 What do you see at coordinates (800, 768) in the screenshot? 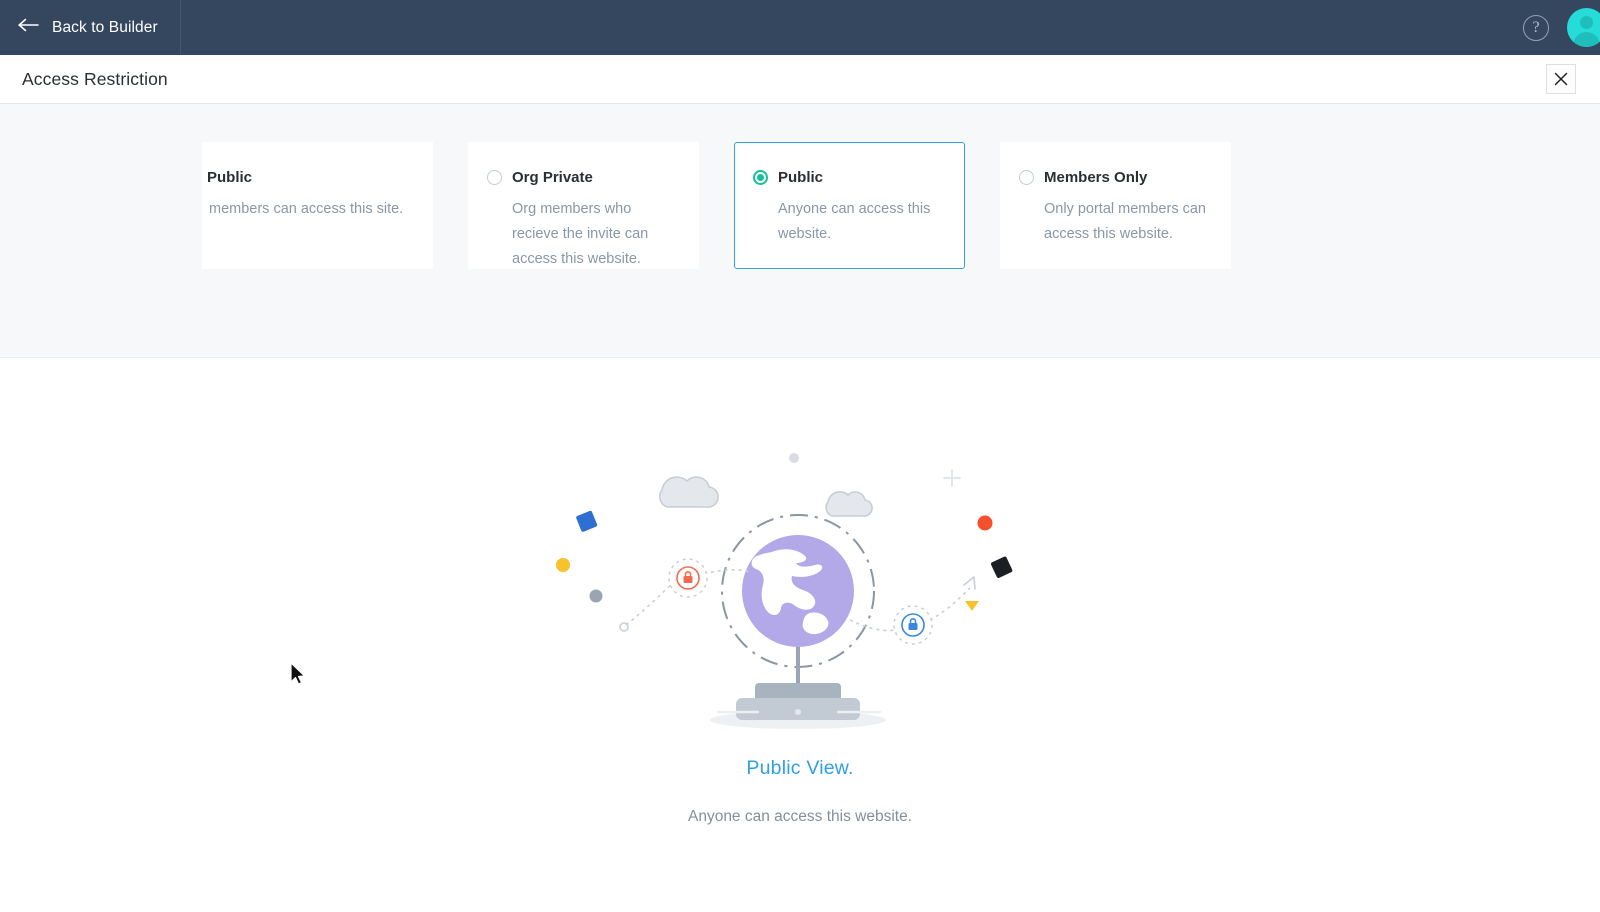
I see `preview-headline: Public View.` at bounding box center [800, 768].